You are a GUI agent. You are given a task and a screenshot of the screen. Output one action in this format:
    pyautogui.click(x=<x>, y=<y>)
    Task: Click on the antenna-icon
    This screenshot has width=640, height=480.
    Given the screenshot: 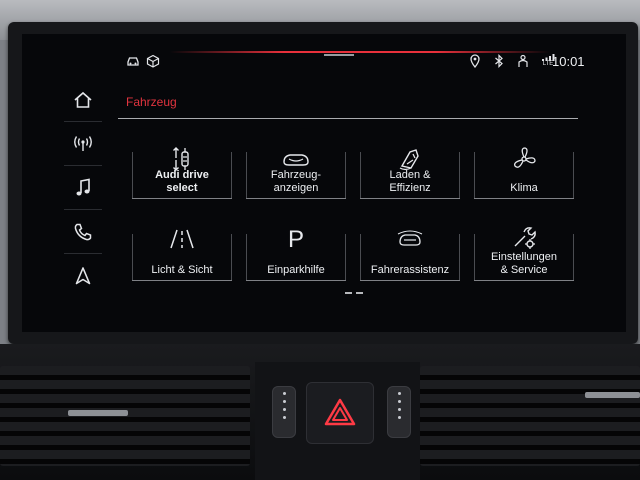 What is the action you would take?
    pyautogui.click(x=83, y=143)
    